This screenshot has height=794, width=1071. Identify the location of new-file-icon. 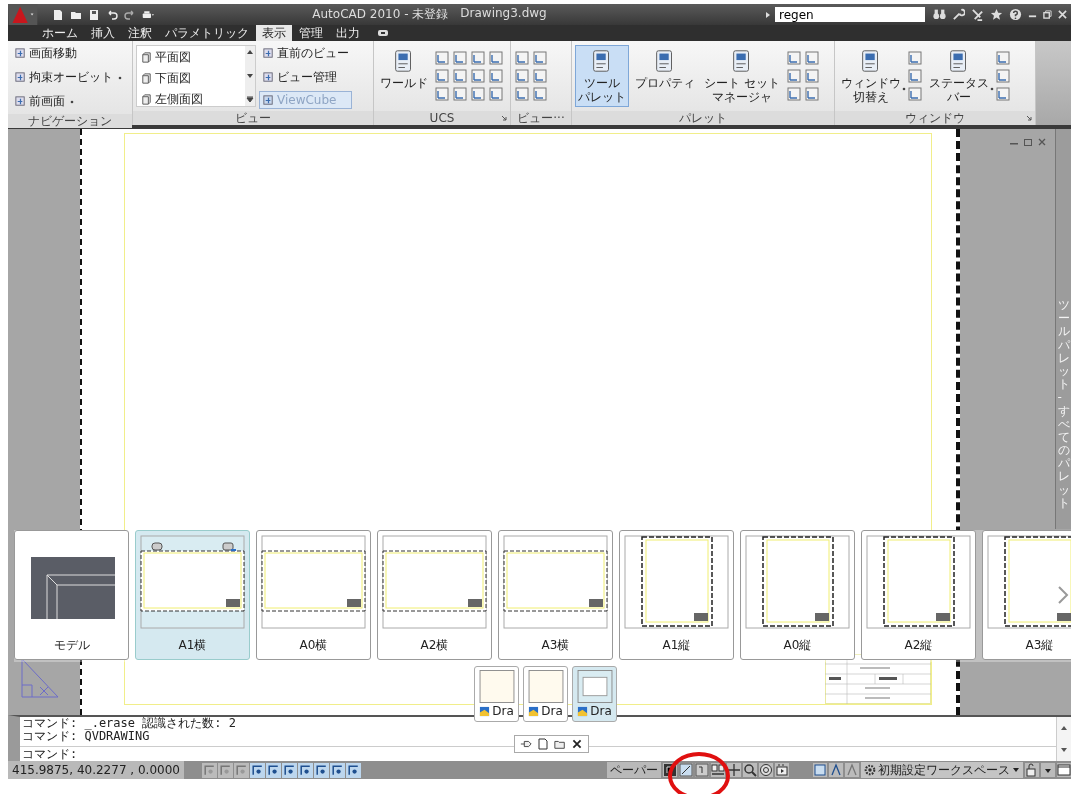
(58, 14).